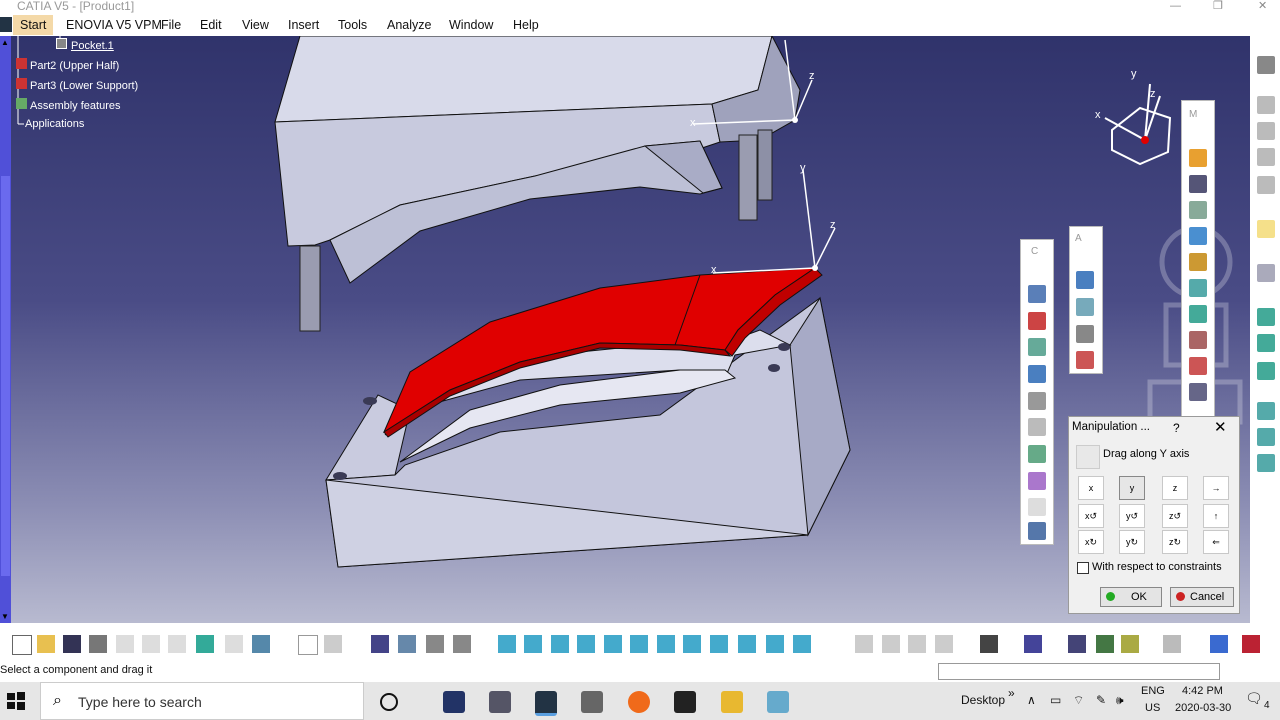 The width and height of the screenshot is (1280, 720). What do you see at coordinates (1266, 65) in the screenshot?
I see `settings-icon` at bounding box center [1266, 65].